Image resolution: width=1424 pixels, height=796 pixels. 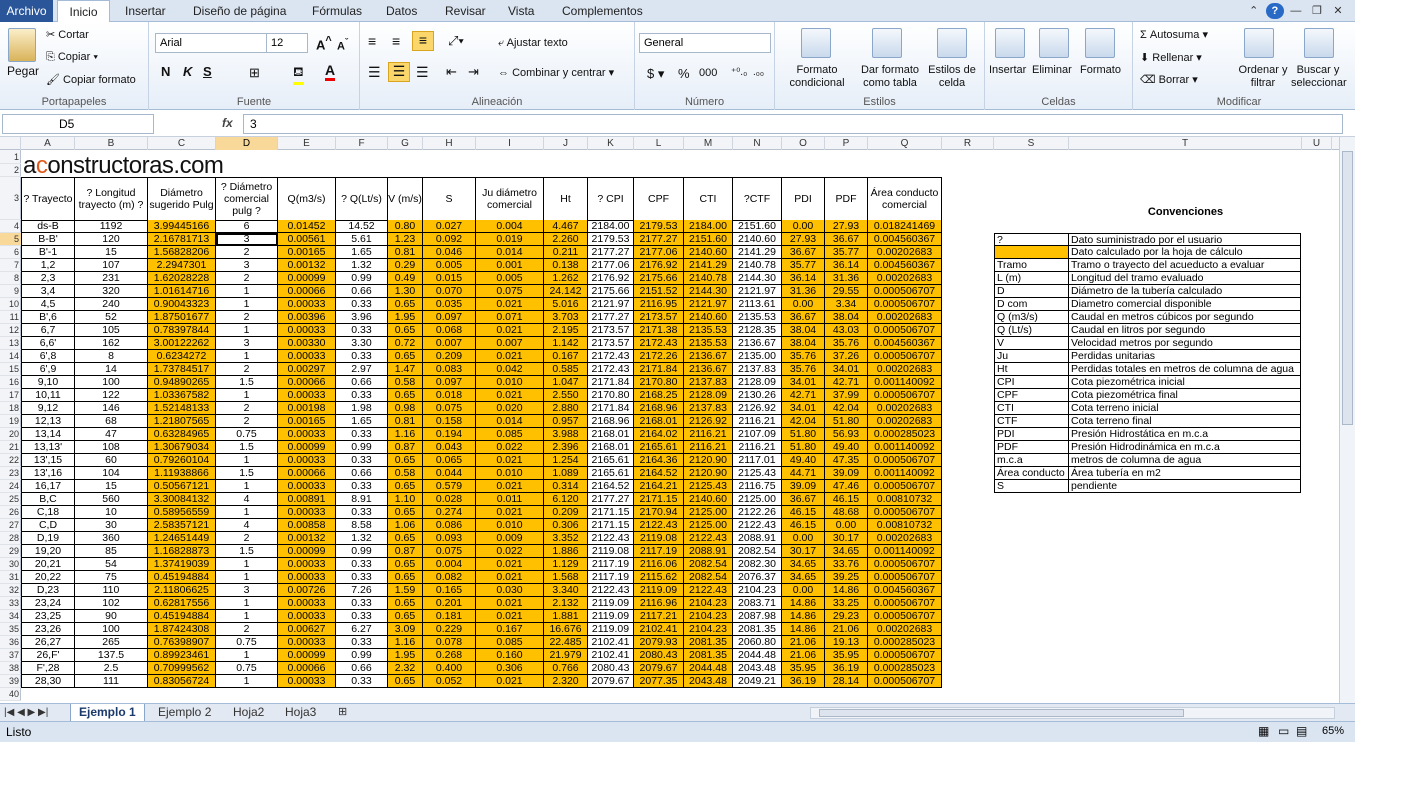 What do you see at coordinates (708, 395) in the screenshot?
I see `table-cell: 2128.09` at bounding box center [708, 395].